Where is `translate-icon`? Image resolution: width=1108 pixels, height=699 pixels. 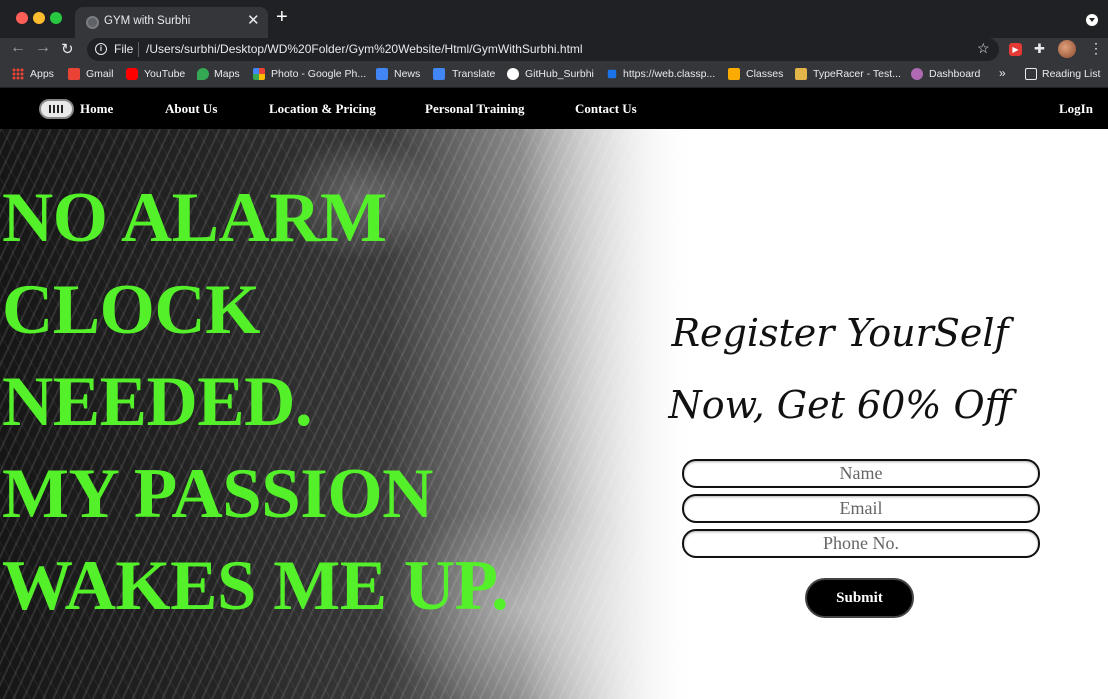
translate-icon is located at coordinates (439, 74).